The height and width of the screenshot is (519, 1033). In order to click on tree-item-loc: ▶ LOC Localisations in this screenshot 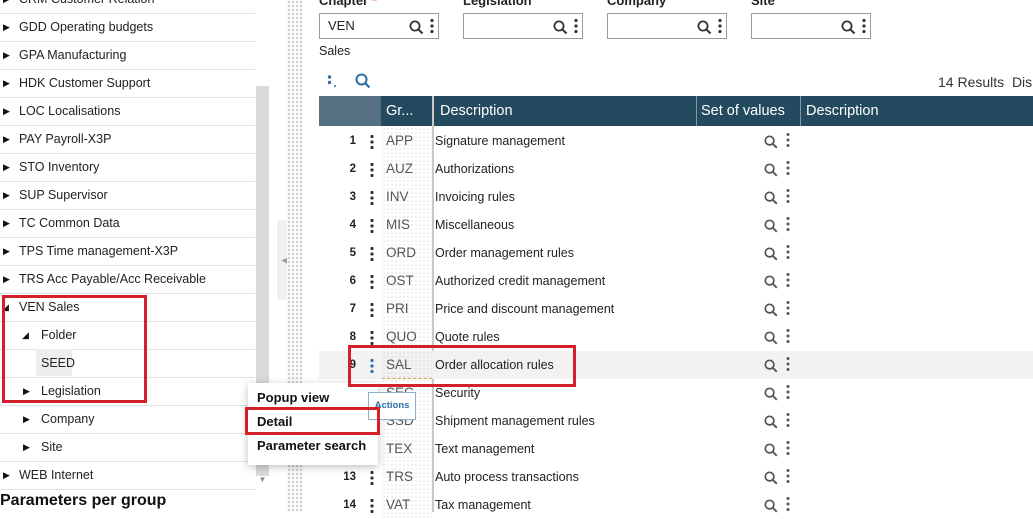, I will do `click(127, 112)`.